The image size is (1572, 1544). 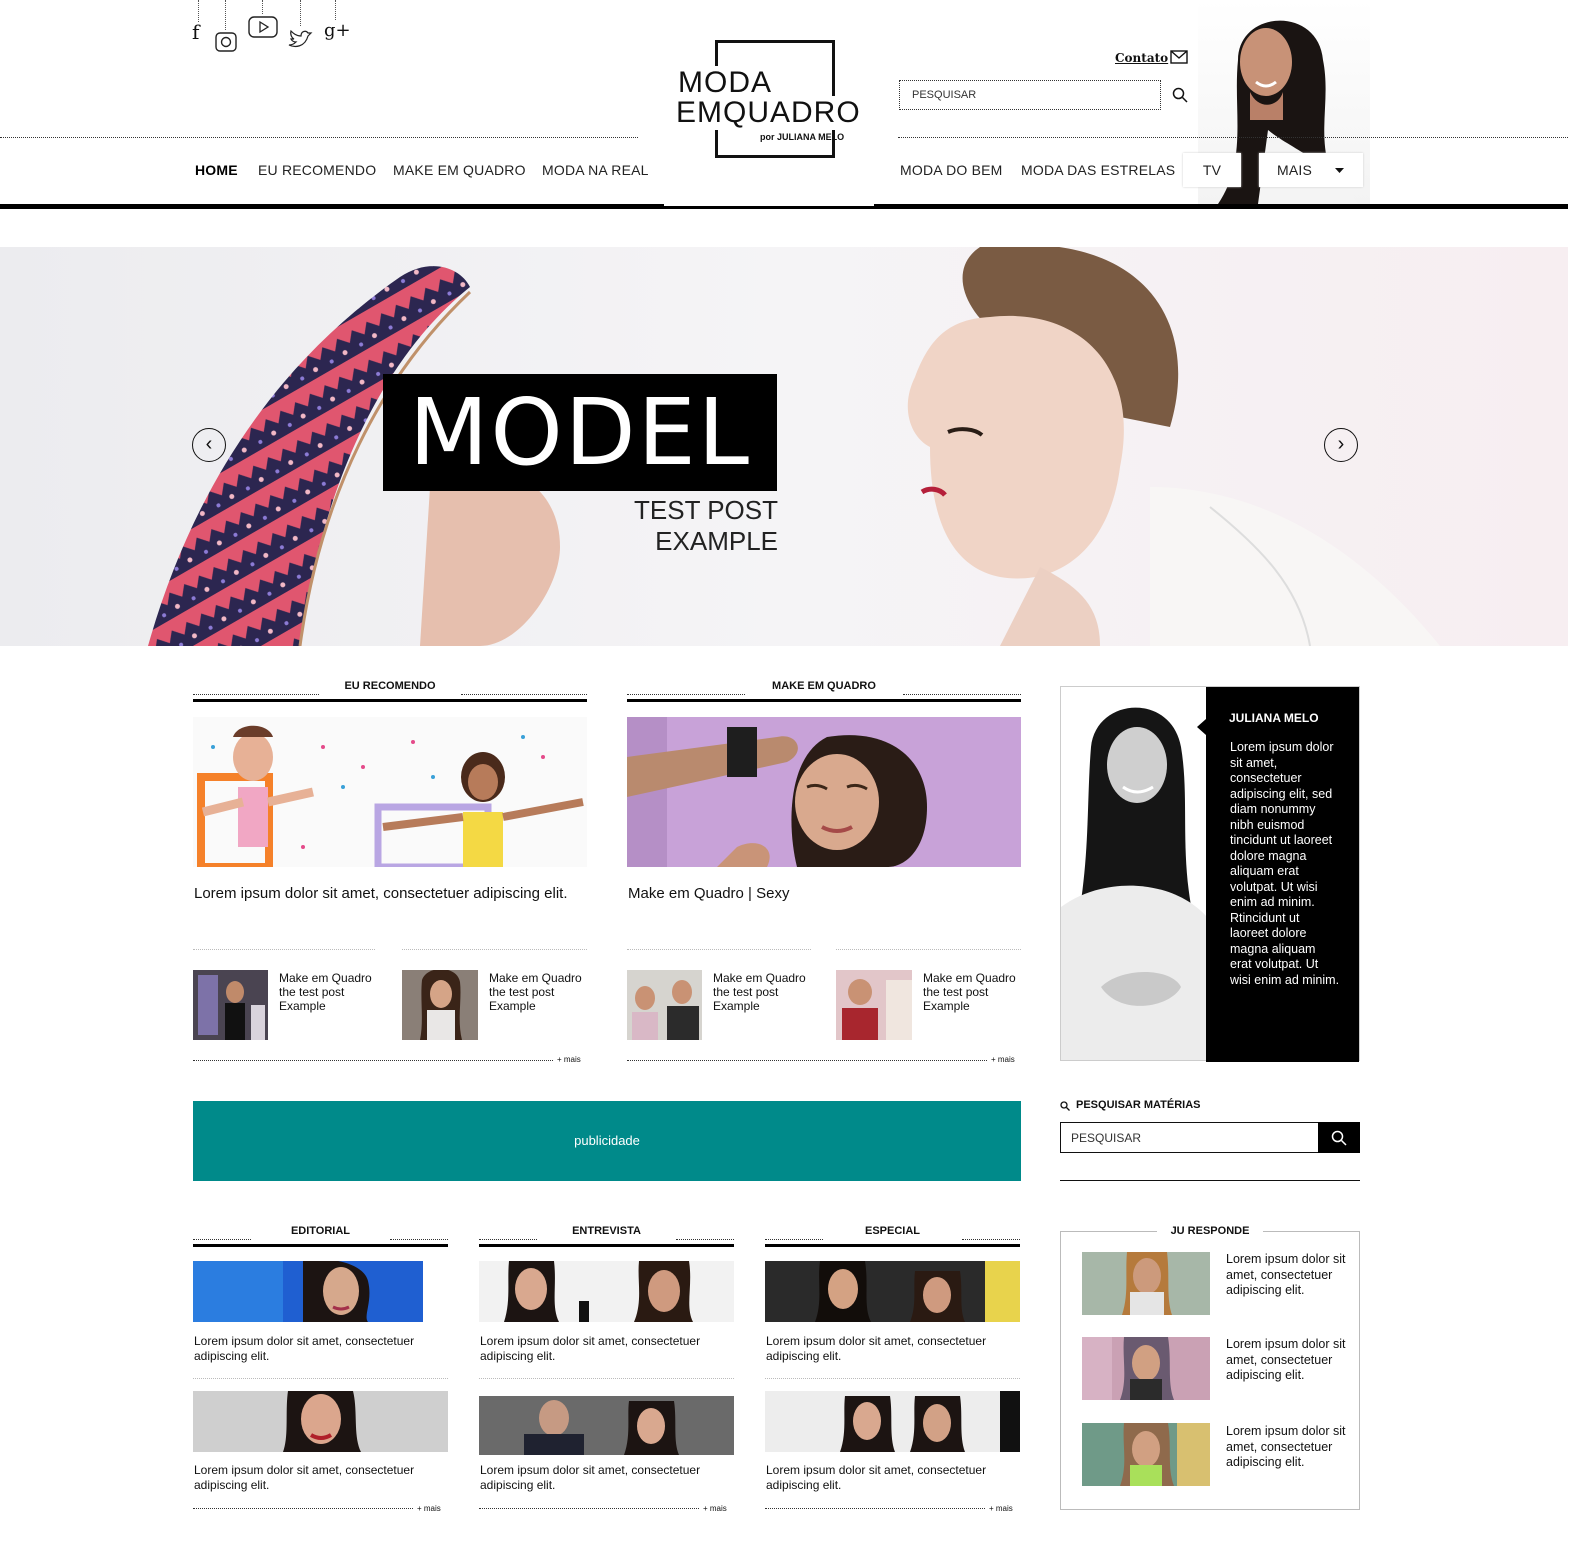 I want to click on more-link-entrevista: + mais, so click(x=715, y=1508).